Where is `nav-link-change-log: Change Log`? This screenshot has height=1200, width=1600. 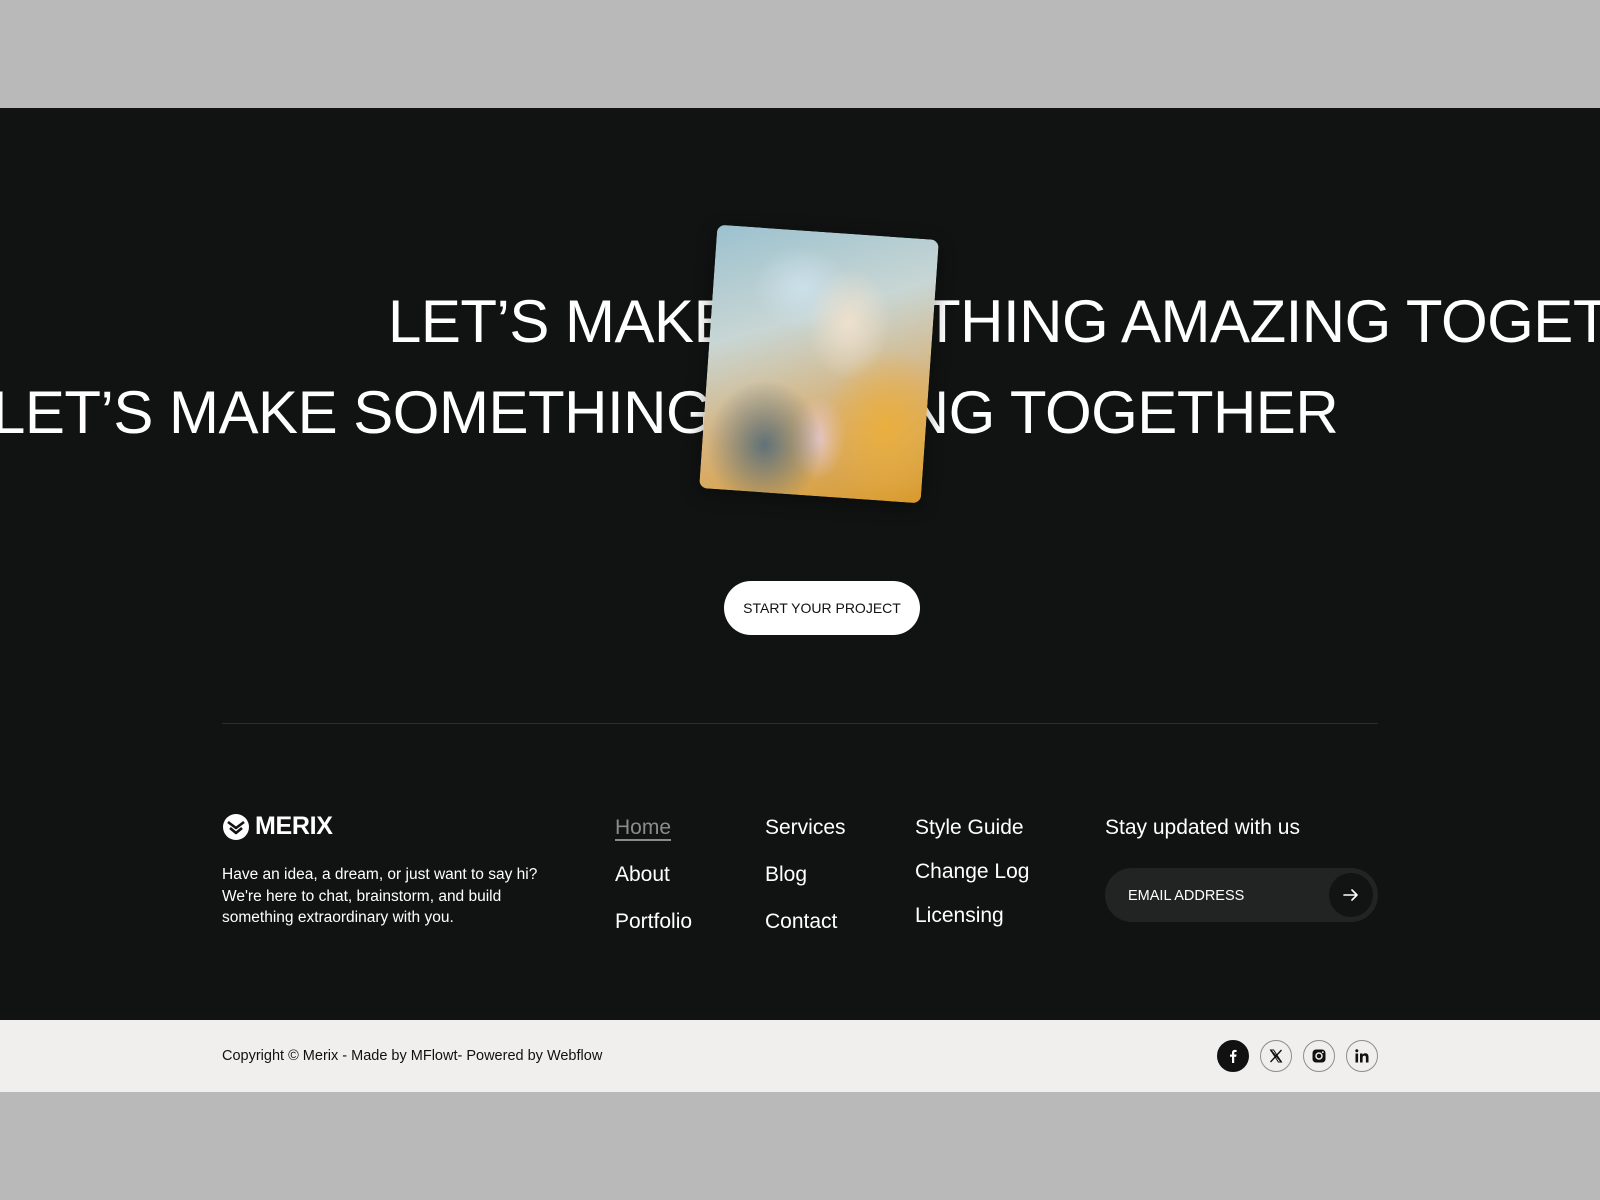 nav-link-change-log: Change Log is located at coordinates (972, 882).